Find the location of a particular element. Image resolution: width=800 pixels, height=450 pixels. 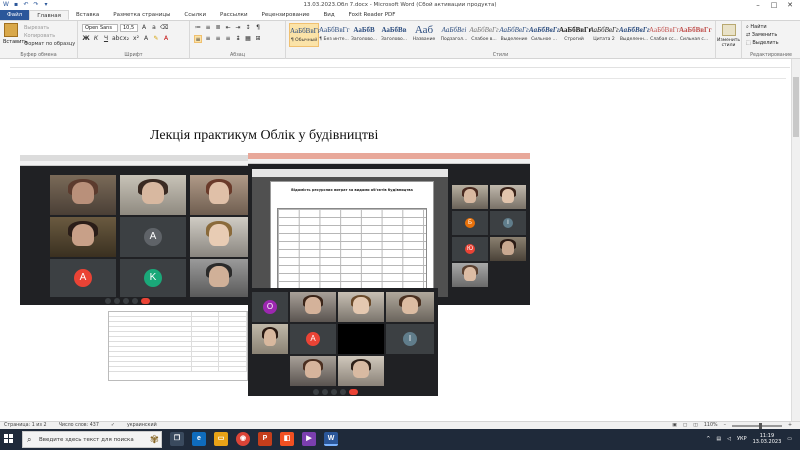

tab-home: Главная is located at coordinates (49, 15).